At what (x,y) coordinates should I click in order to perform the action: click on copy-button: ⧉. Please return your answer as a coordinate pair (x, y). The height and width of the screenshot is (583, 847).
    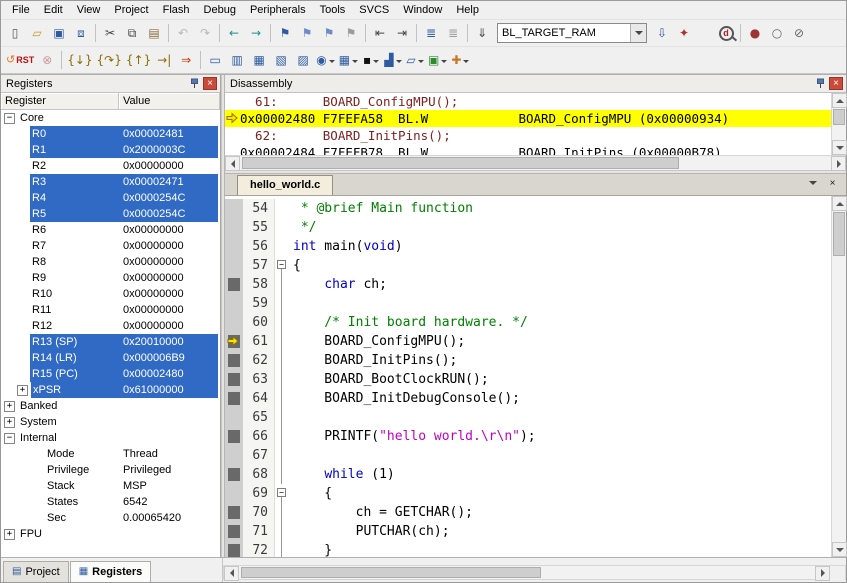
    Looking at the image, I should click on (132, 33).